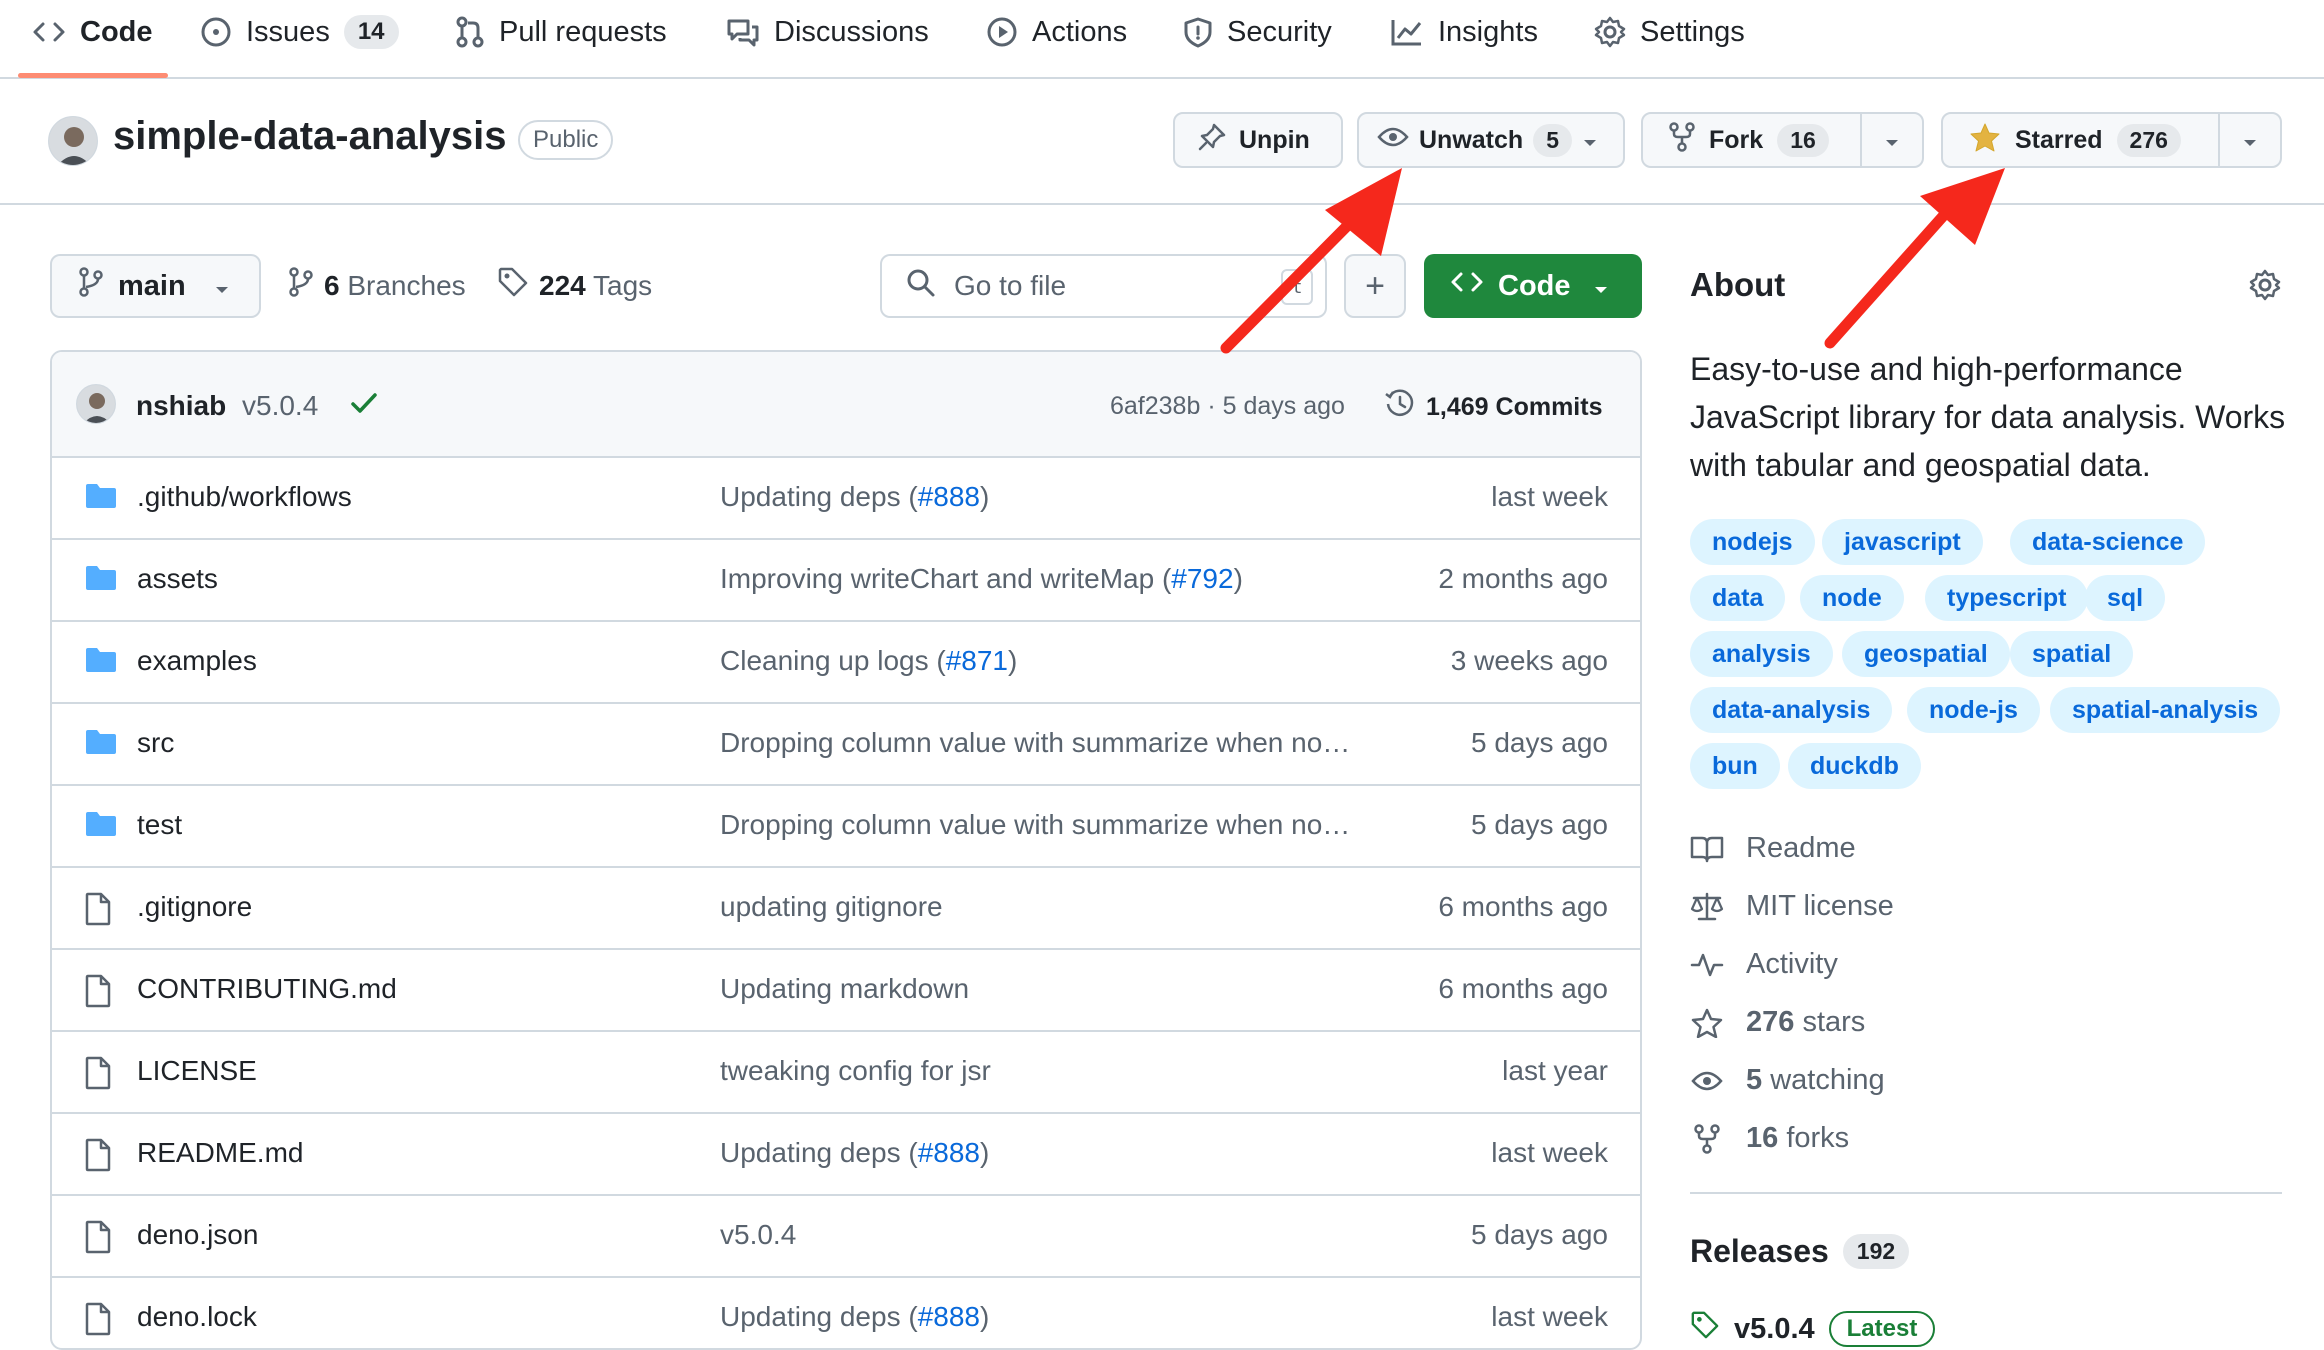 The width and height of the screenshot is (2324, 1350). I want to click on stars-link: 276 stars, so click(1777, 1022).